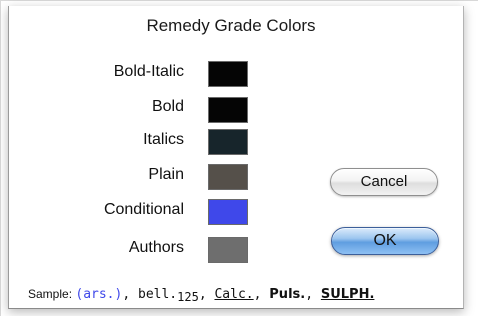 The image size is (478, 316). What do you see at coordinates (347, 294) in the screenshot?
I see `sample-bold-italic: SULPH.` at bounding box center [347, 294].